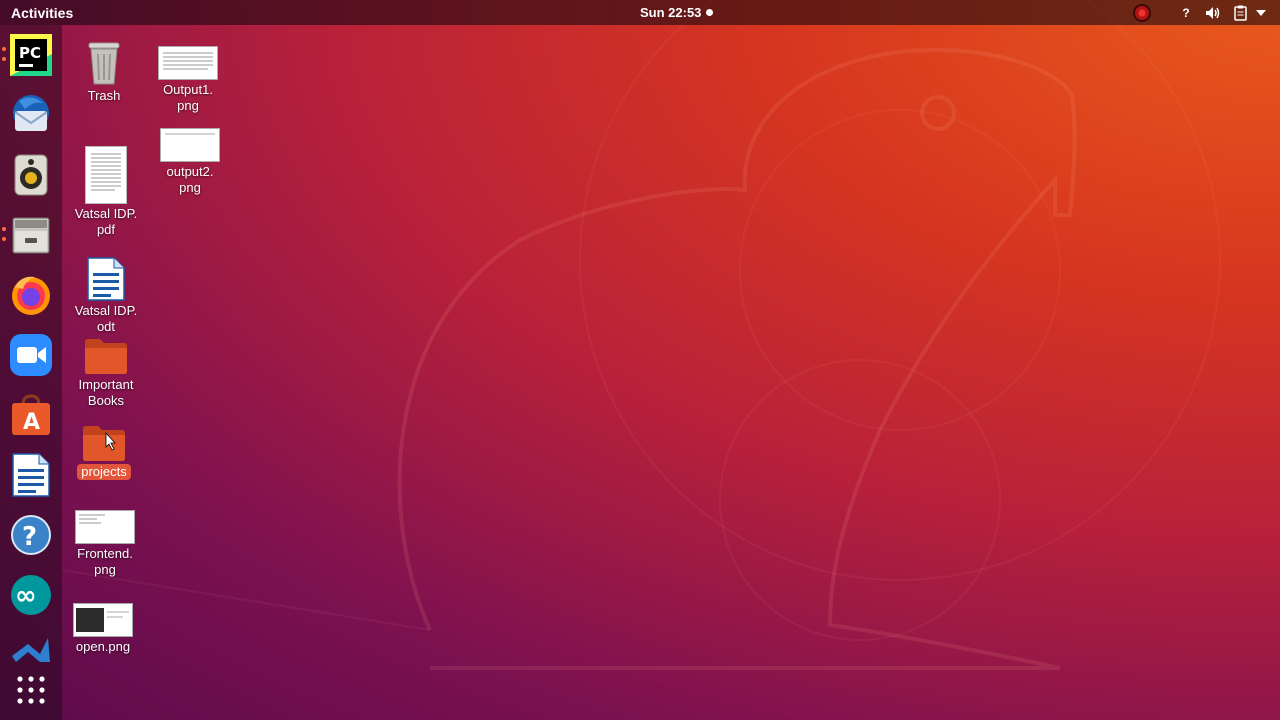  I want to click on dock-firefox, so click(31, 295).